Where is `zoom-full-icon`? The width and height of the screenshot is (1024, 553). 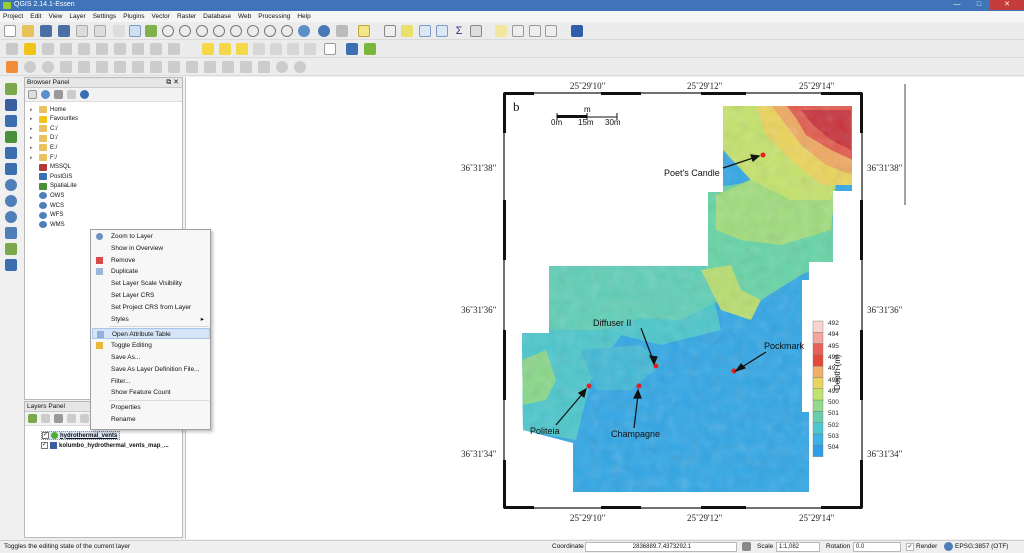 zoom-full-icon is located at coordinates (219, 31).